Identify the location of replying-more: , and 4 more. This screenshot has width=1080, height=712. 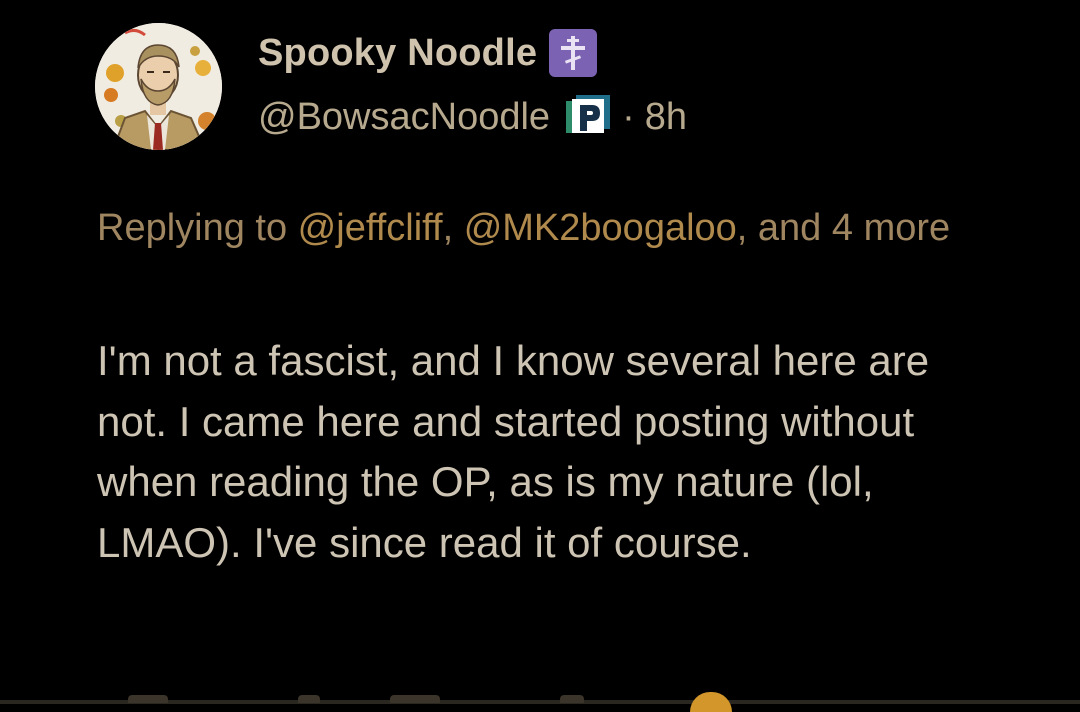
(843, 228).